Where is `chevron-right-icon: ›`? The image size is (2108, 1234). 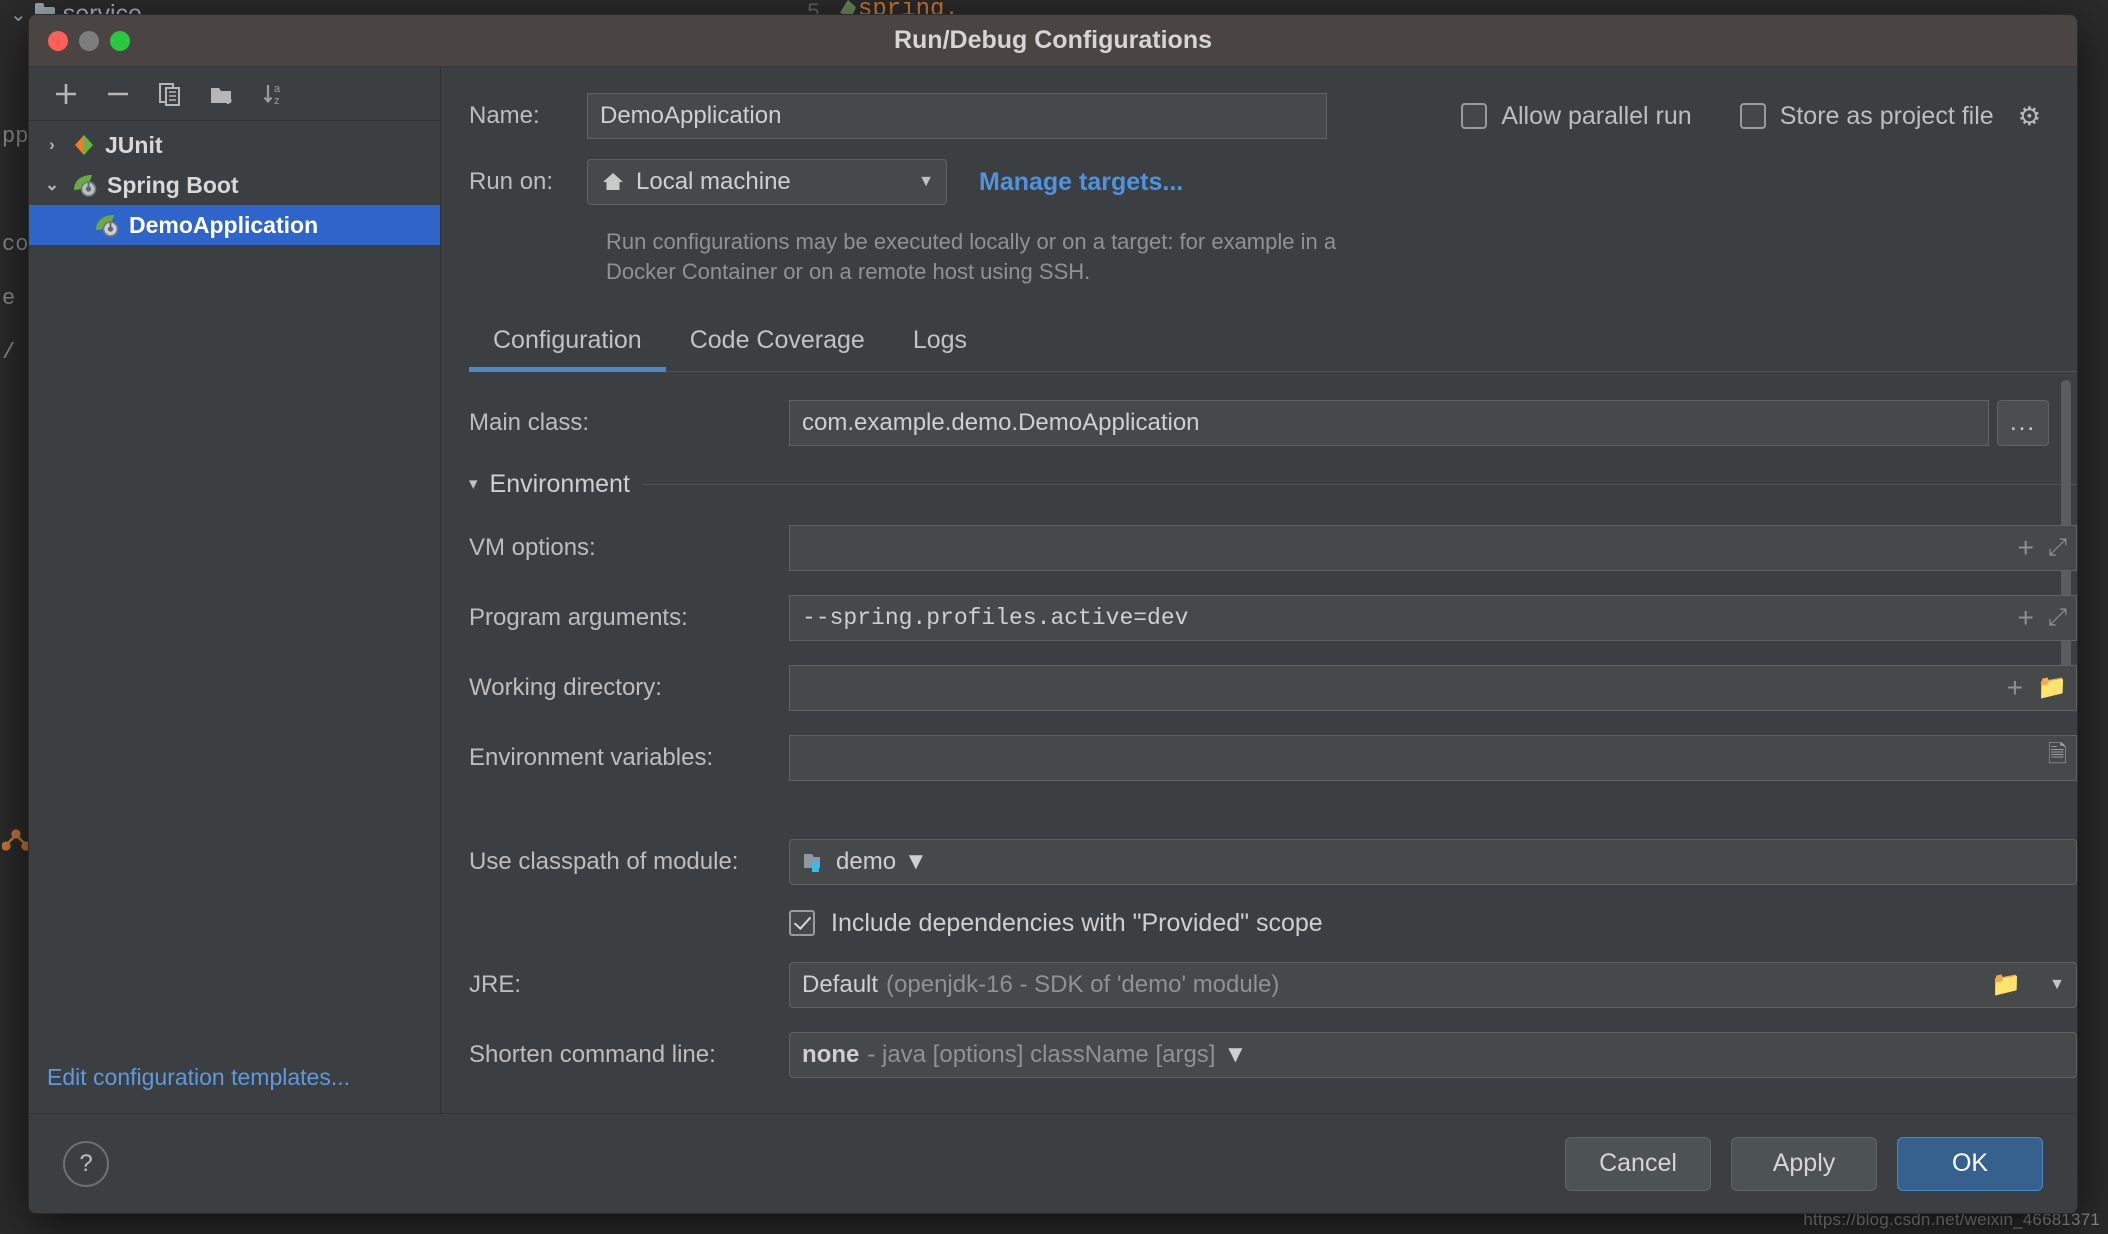 chevron-right-icon: › is located at coordinates (52, 145).